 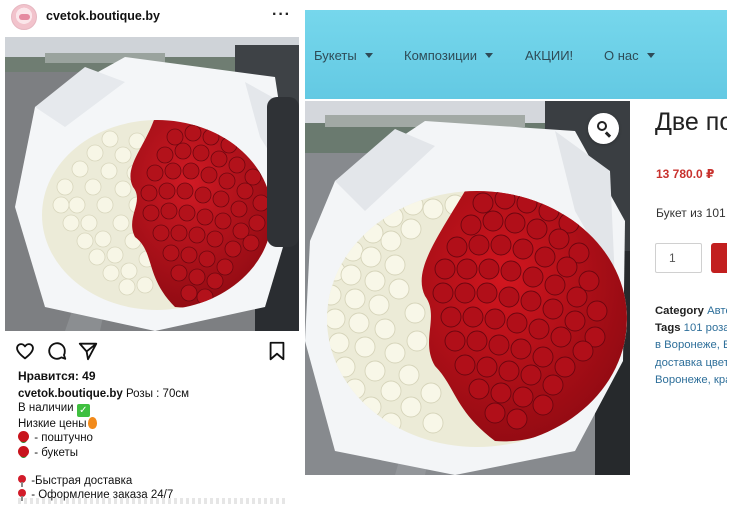 What do you see at coordinates (678, 258) in the screenshot?
I see `quantity-input: 1` at bounding box center [678, 258].